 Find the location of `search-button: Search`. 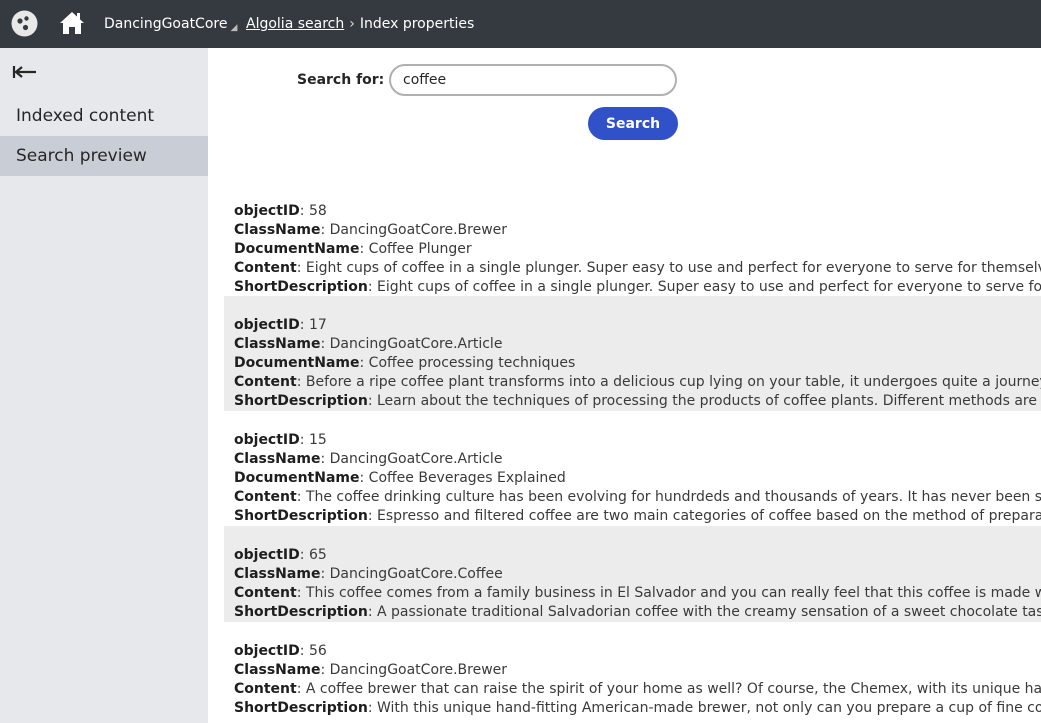

search-button: Search is located at coordinates (633, 123).